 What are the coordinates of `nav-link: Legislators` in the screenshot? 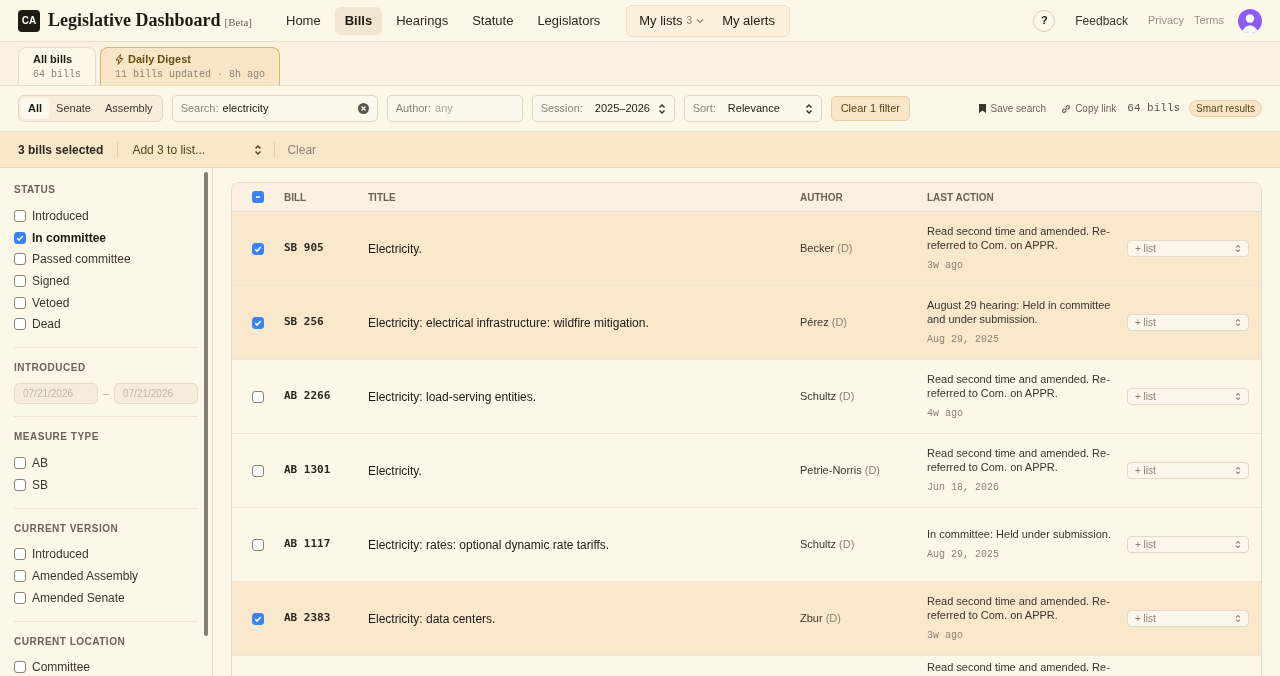 It's located at (569, 20).